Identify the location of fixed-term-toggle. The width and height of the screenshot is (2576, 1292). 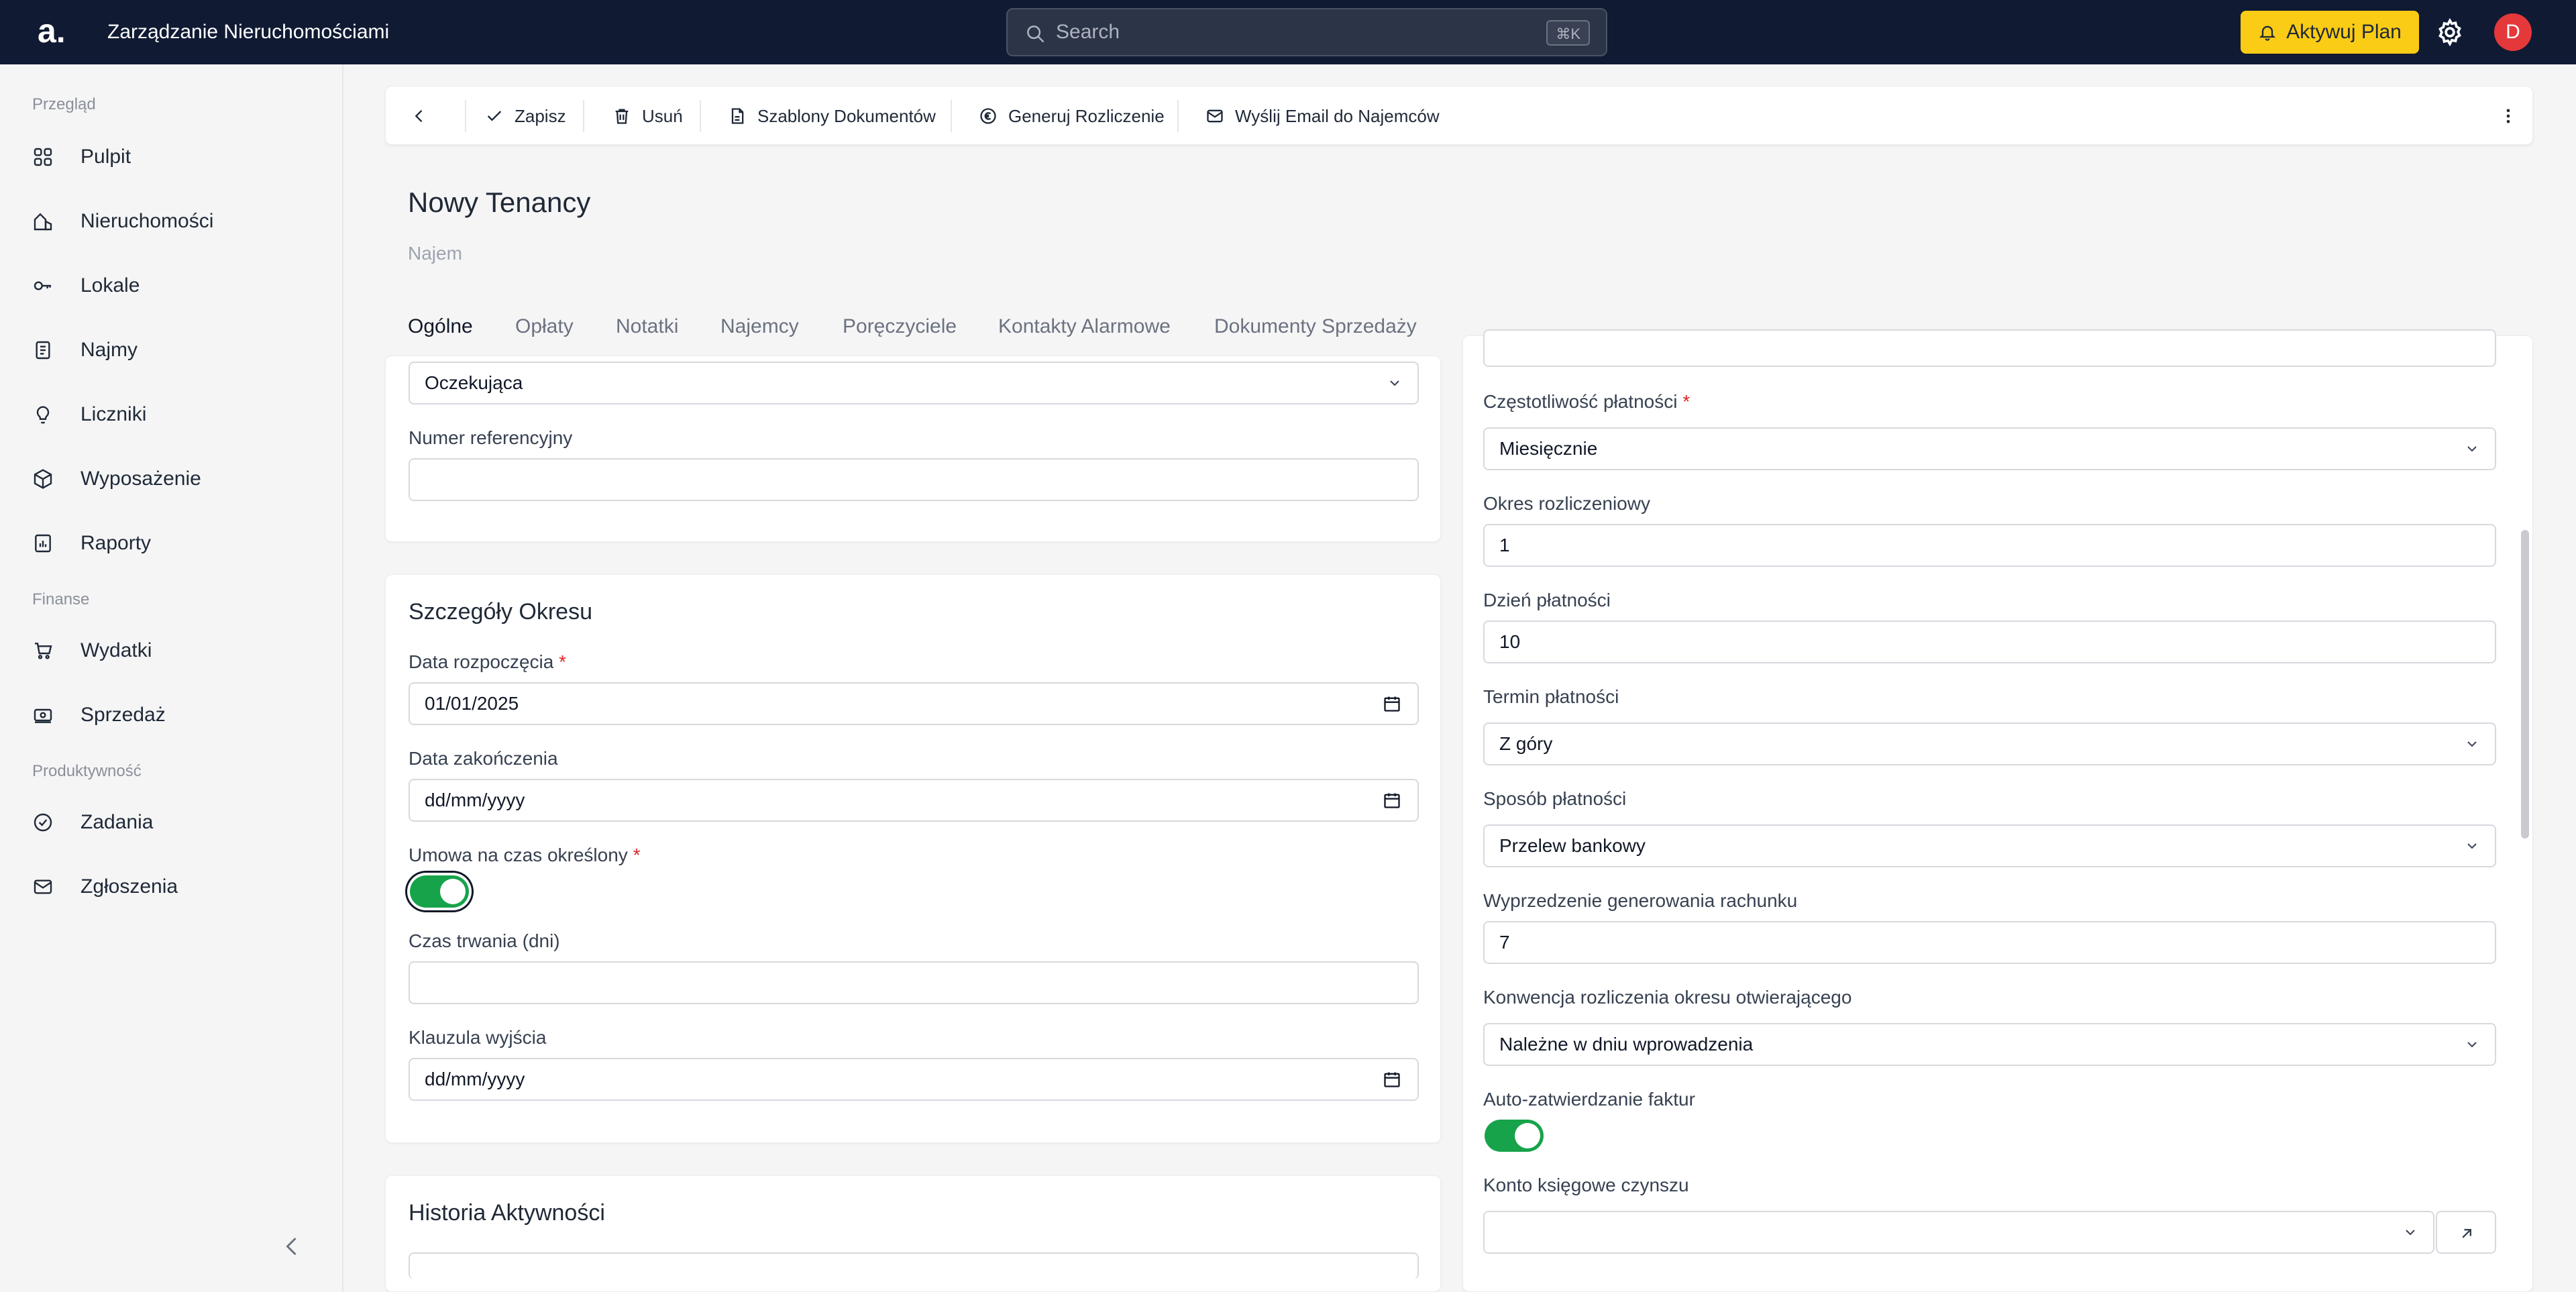
(439, 891).